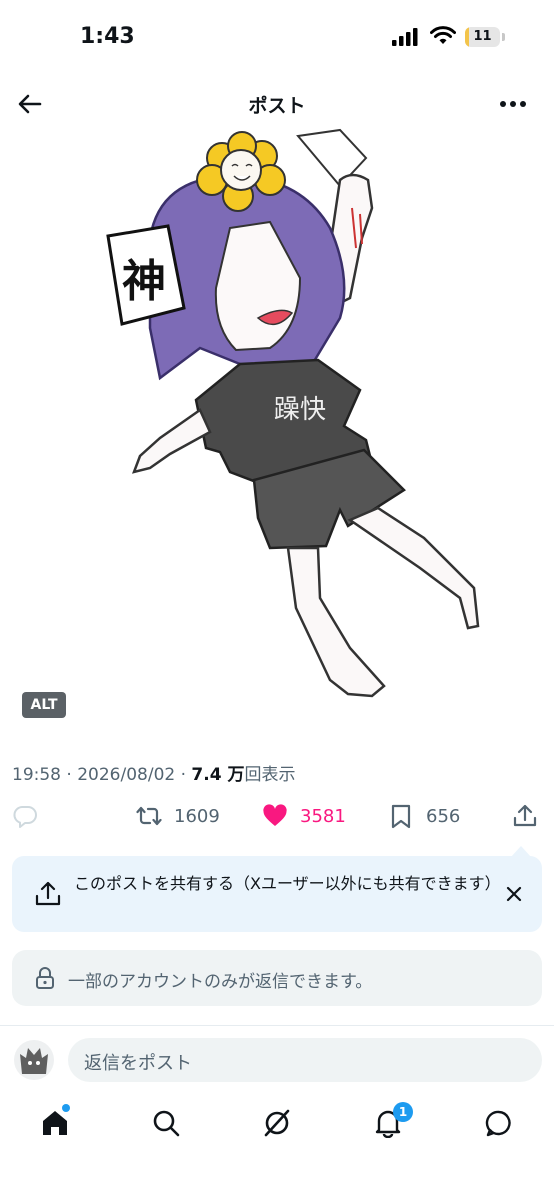 This screenshot has width=554, height=1200. Describe the element at coordinates (197, 816) in the screenshot. I see `retweet-count: 1609` at that location.